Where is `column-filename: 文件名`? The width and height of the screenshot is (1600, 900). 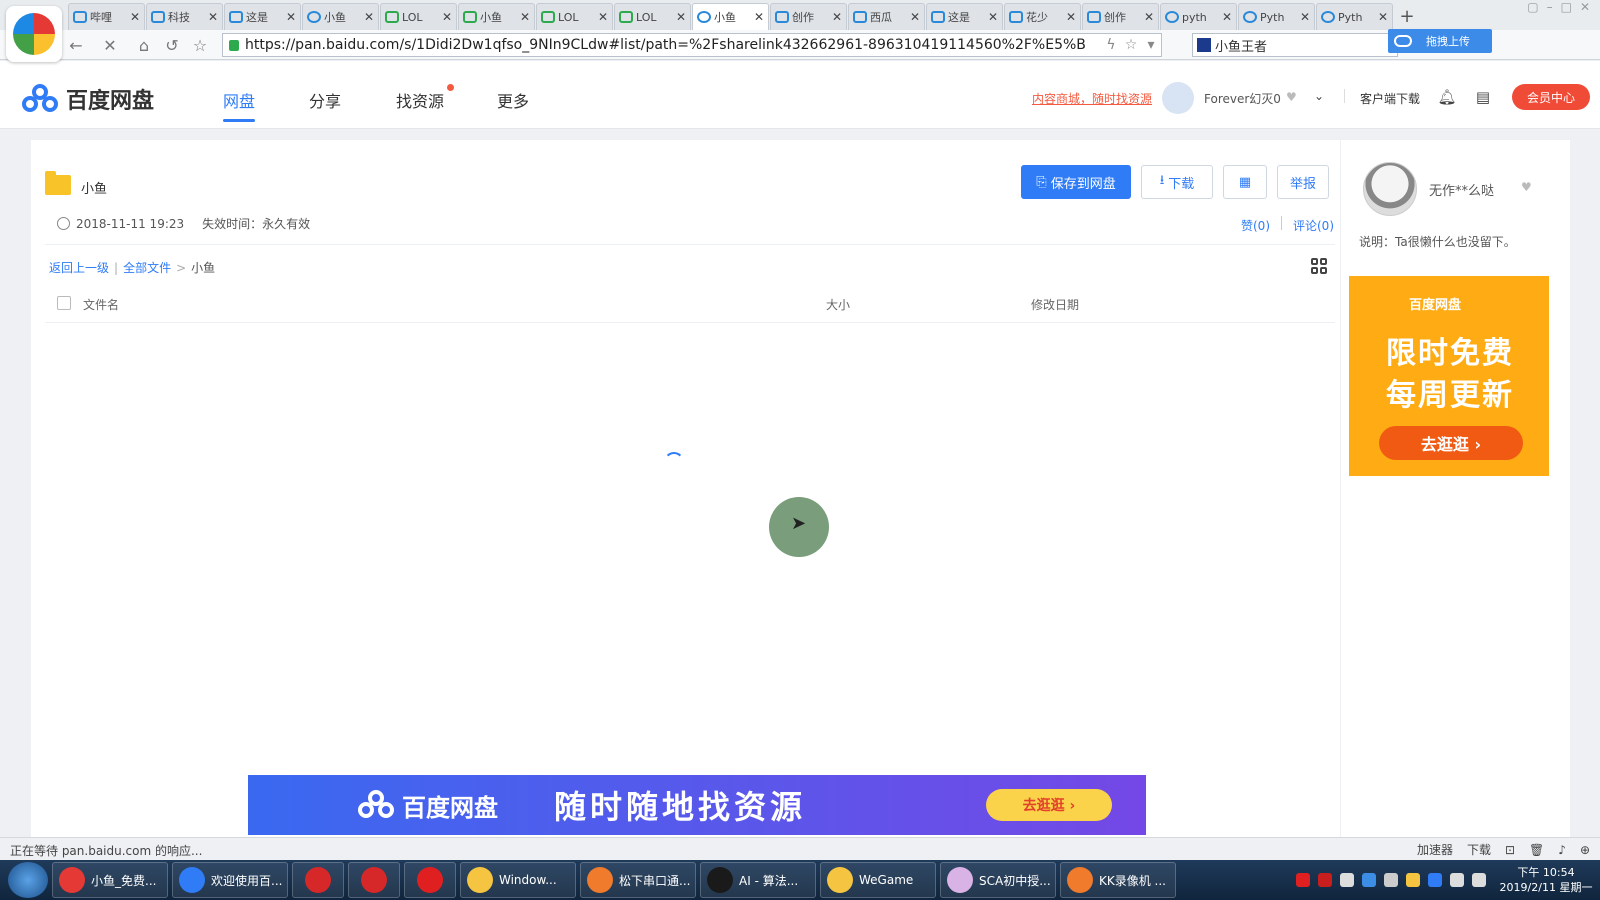 column-filename: 文件名 is located at coordinates (101, 304).